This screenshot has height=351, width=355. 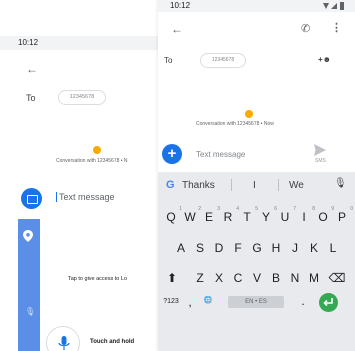 I want to click on key-k: K, so click(x=314, y=248).